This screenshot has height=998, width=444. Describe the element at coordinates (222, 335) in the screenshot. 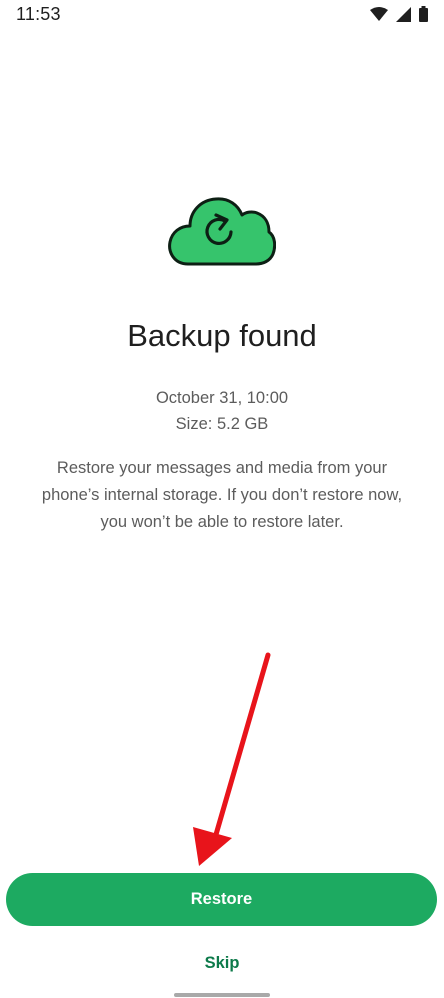

I see `backup-title: Backup found` at that location.